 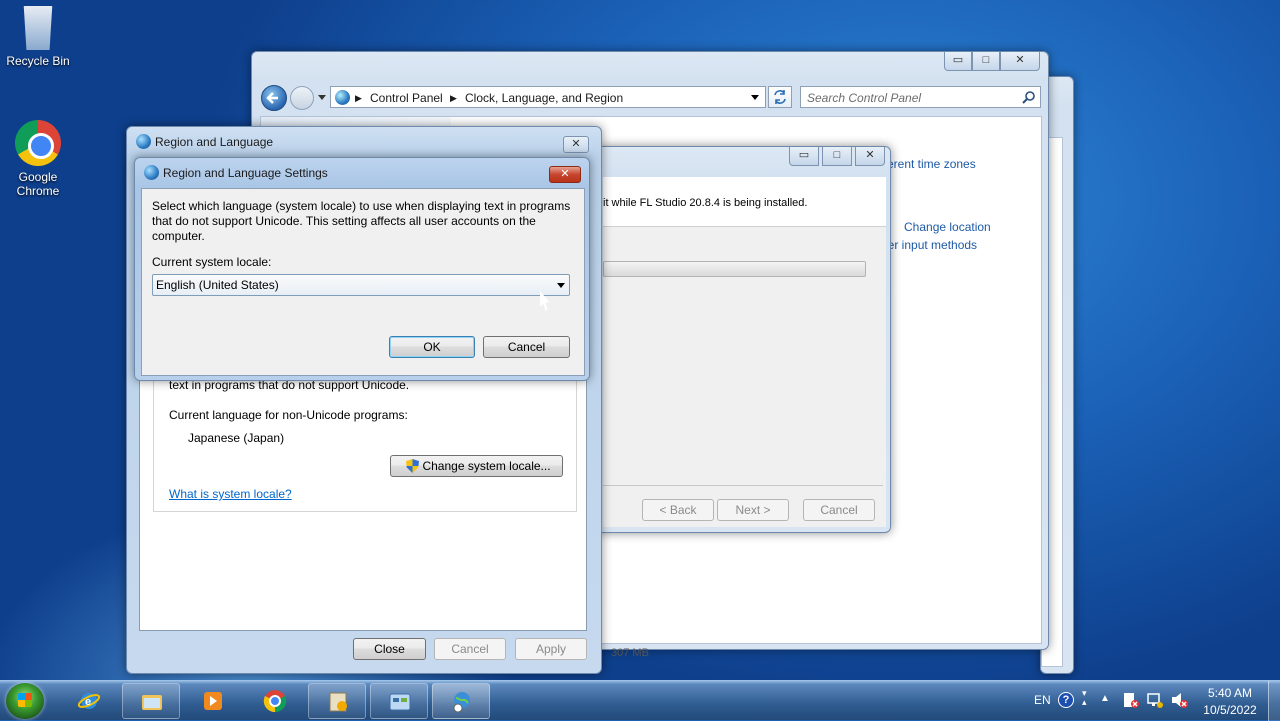 I want to click on show-desktop-button, so click(x=1274, y=701).